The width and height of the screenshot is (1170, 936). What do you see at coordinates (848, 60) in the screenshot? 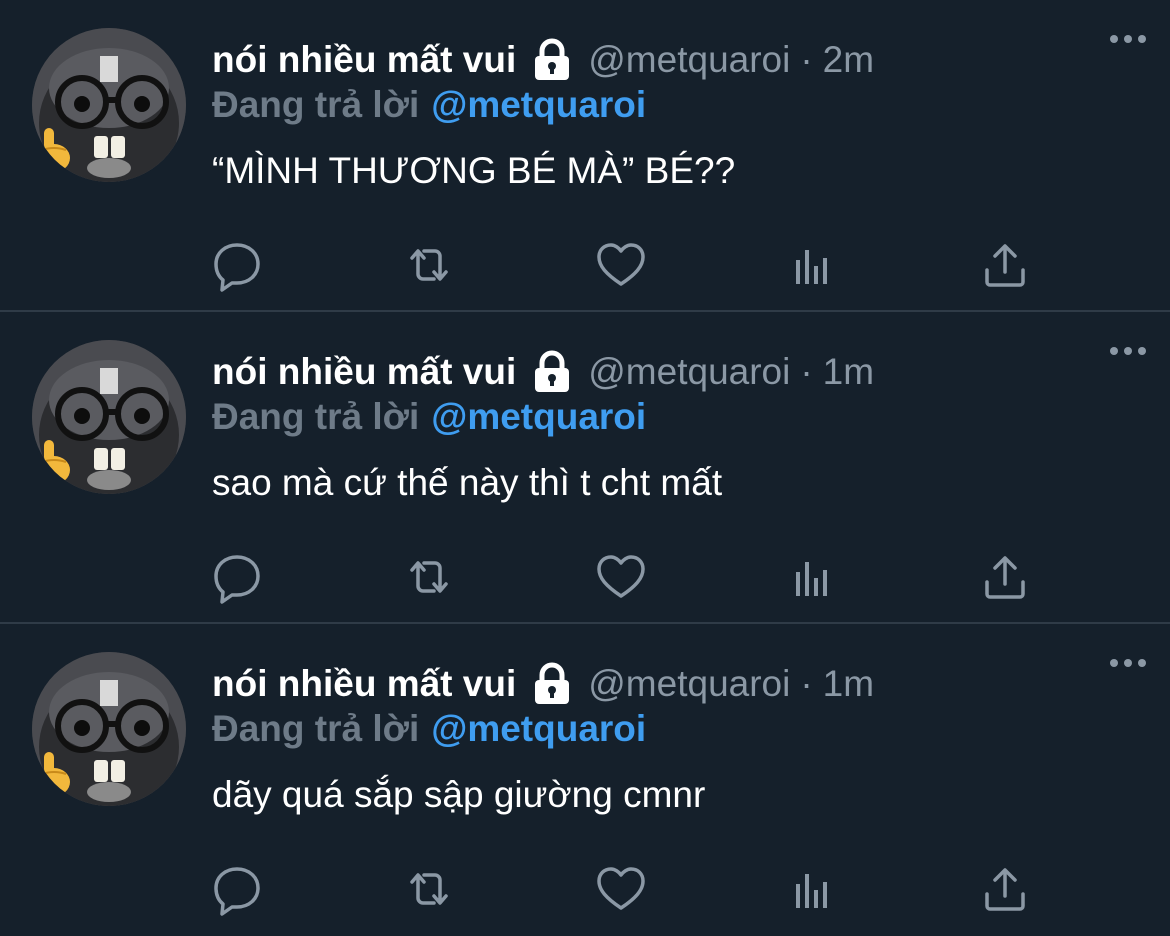
I see `timestamp: 2m` at bounding box center [848, 60].